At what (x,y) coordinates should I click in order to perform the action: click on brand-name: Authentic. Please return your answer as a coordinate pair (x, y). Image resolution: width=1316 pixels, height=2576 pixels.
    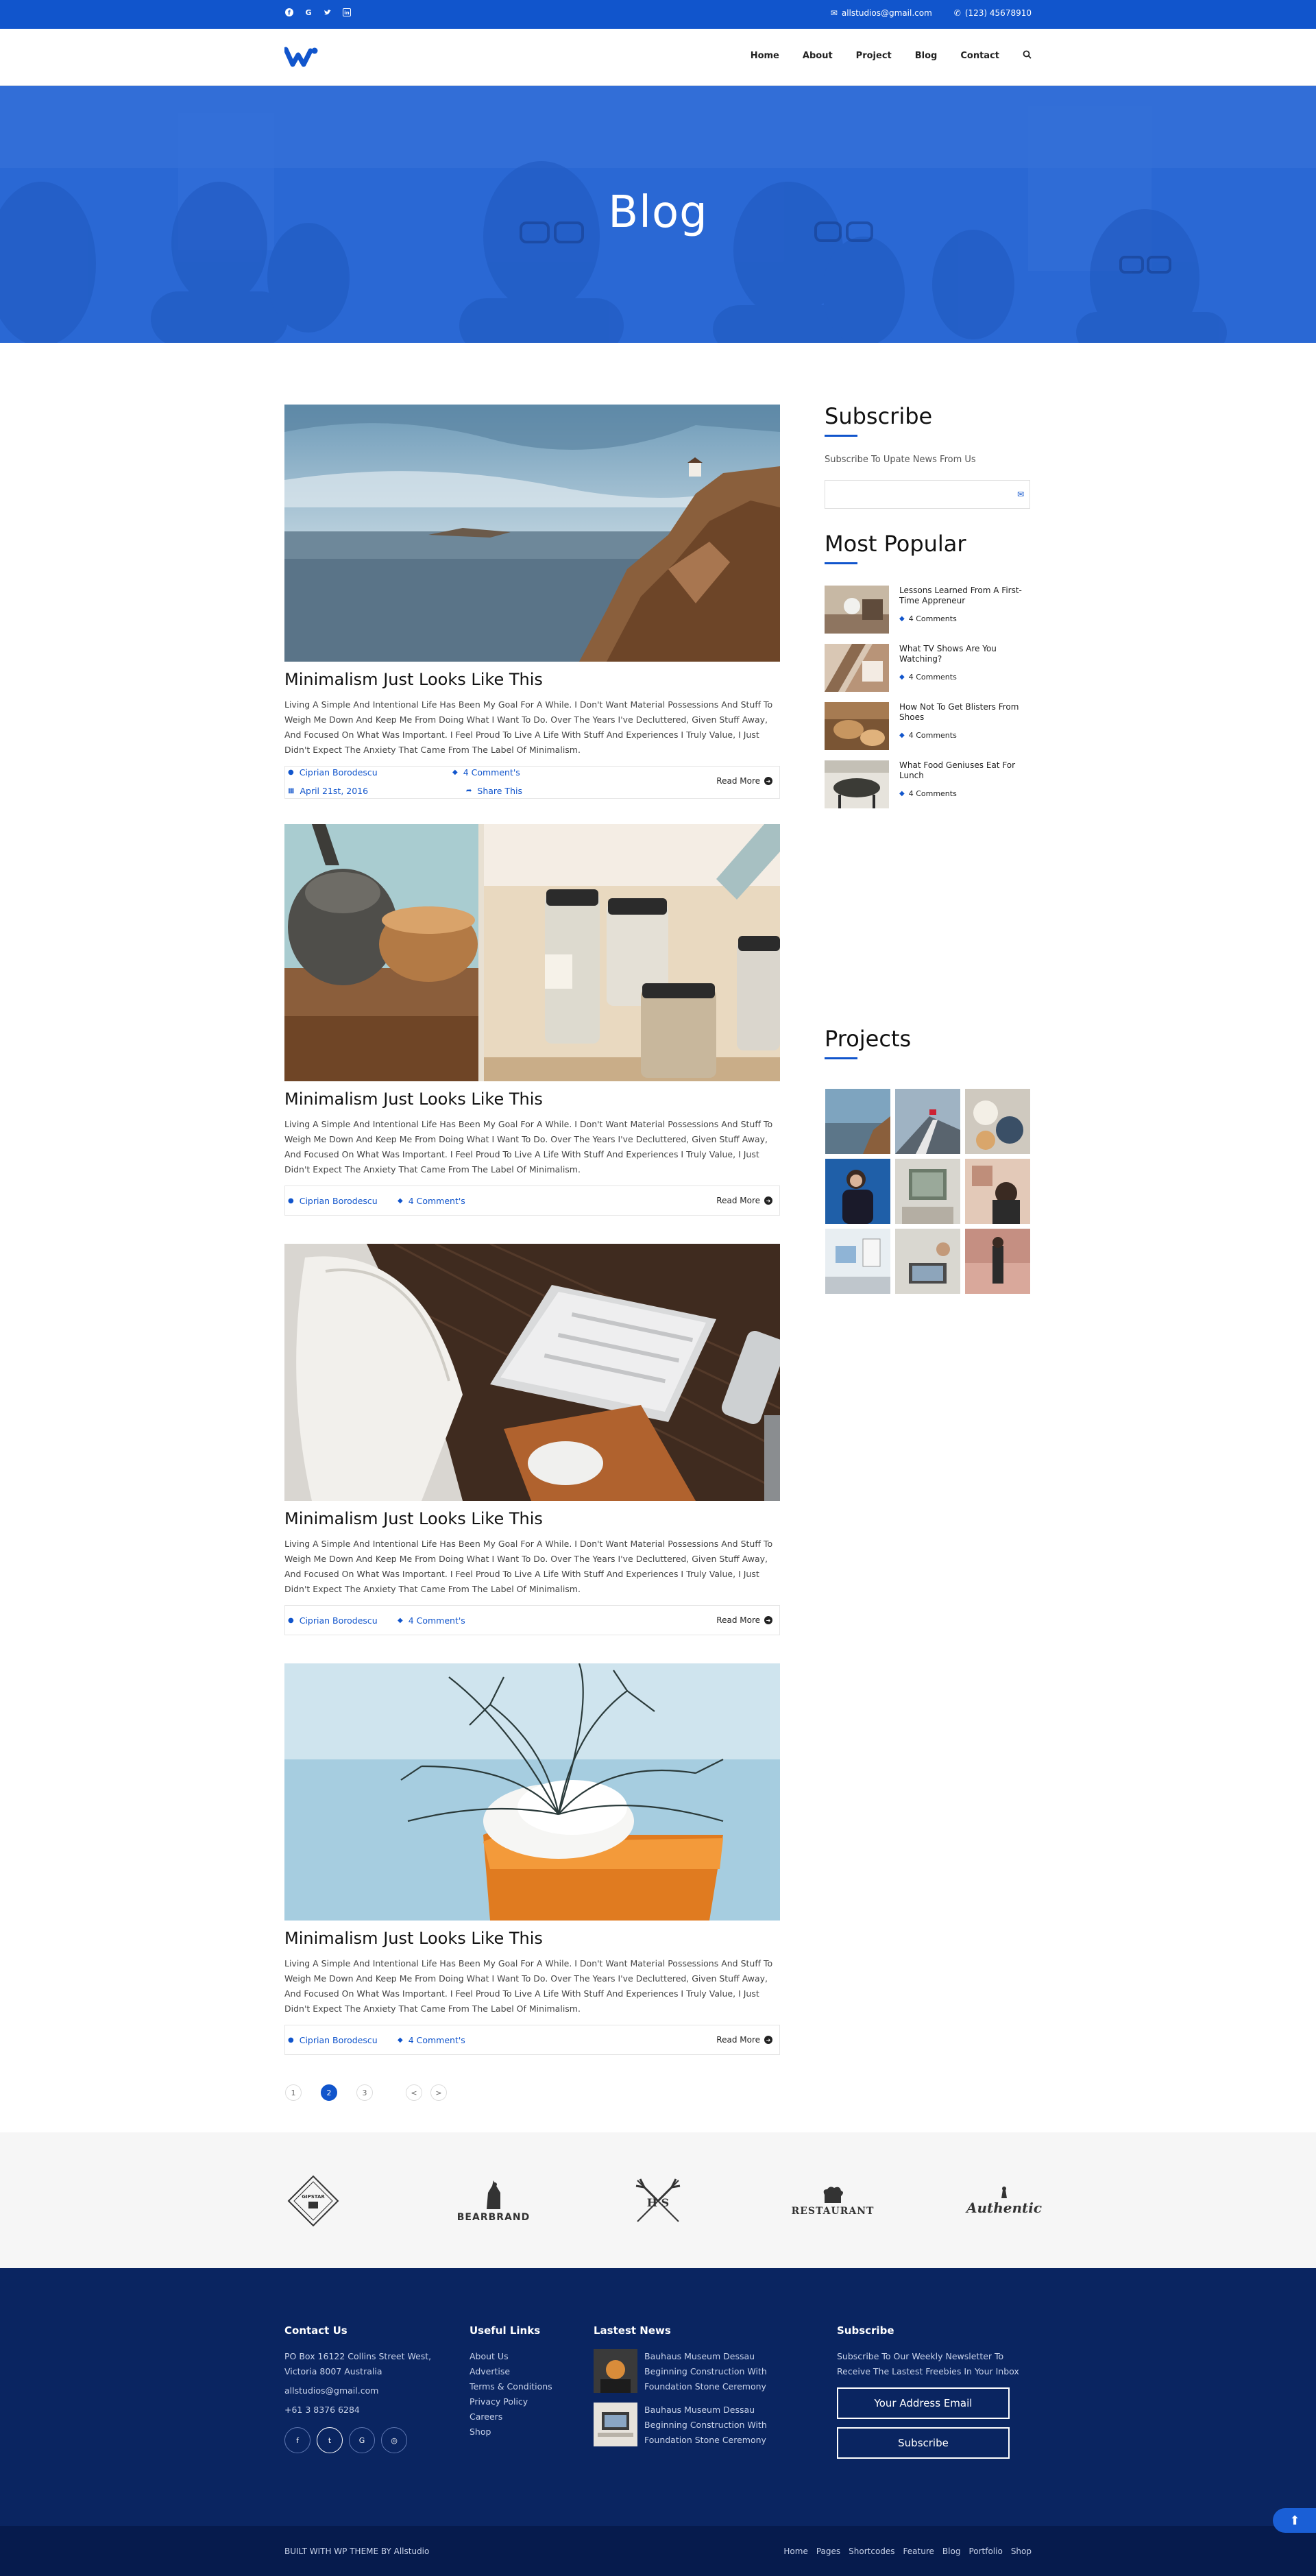
    Looking at the image, I should click on (1005, 2208).